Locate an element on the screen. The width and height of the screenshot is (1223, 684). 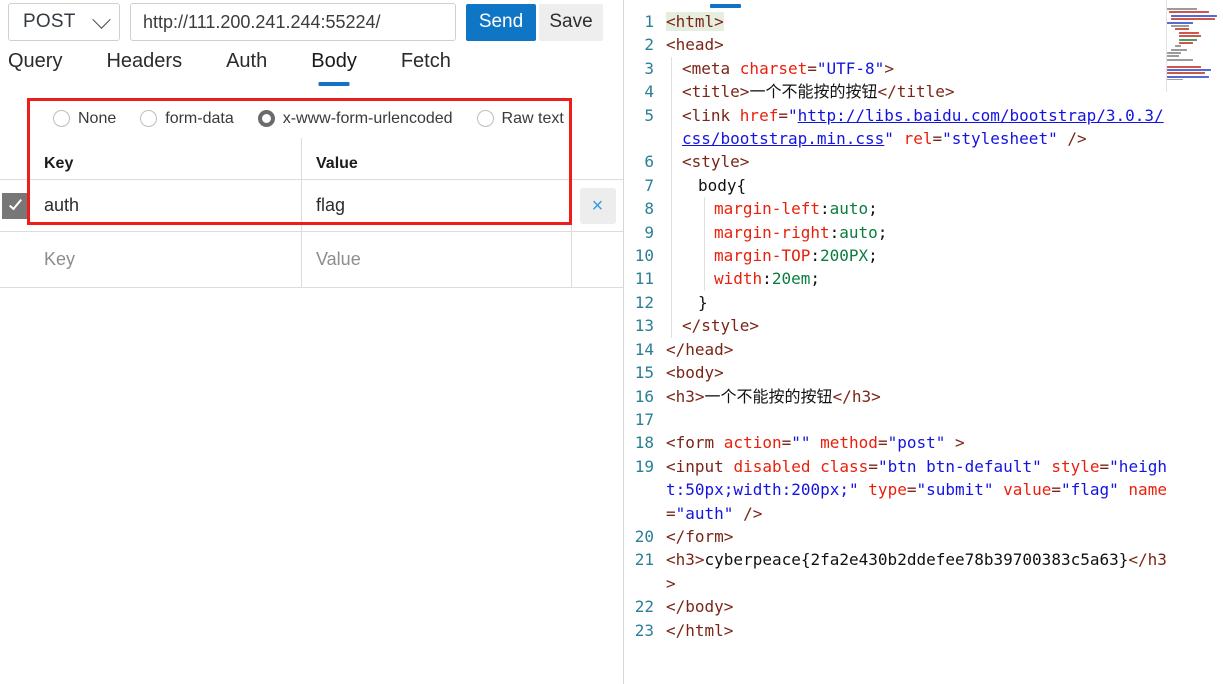
code-line-text: <html> is located at coordinates (917, 21).